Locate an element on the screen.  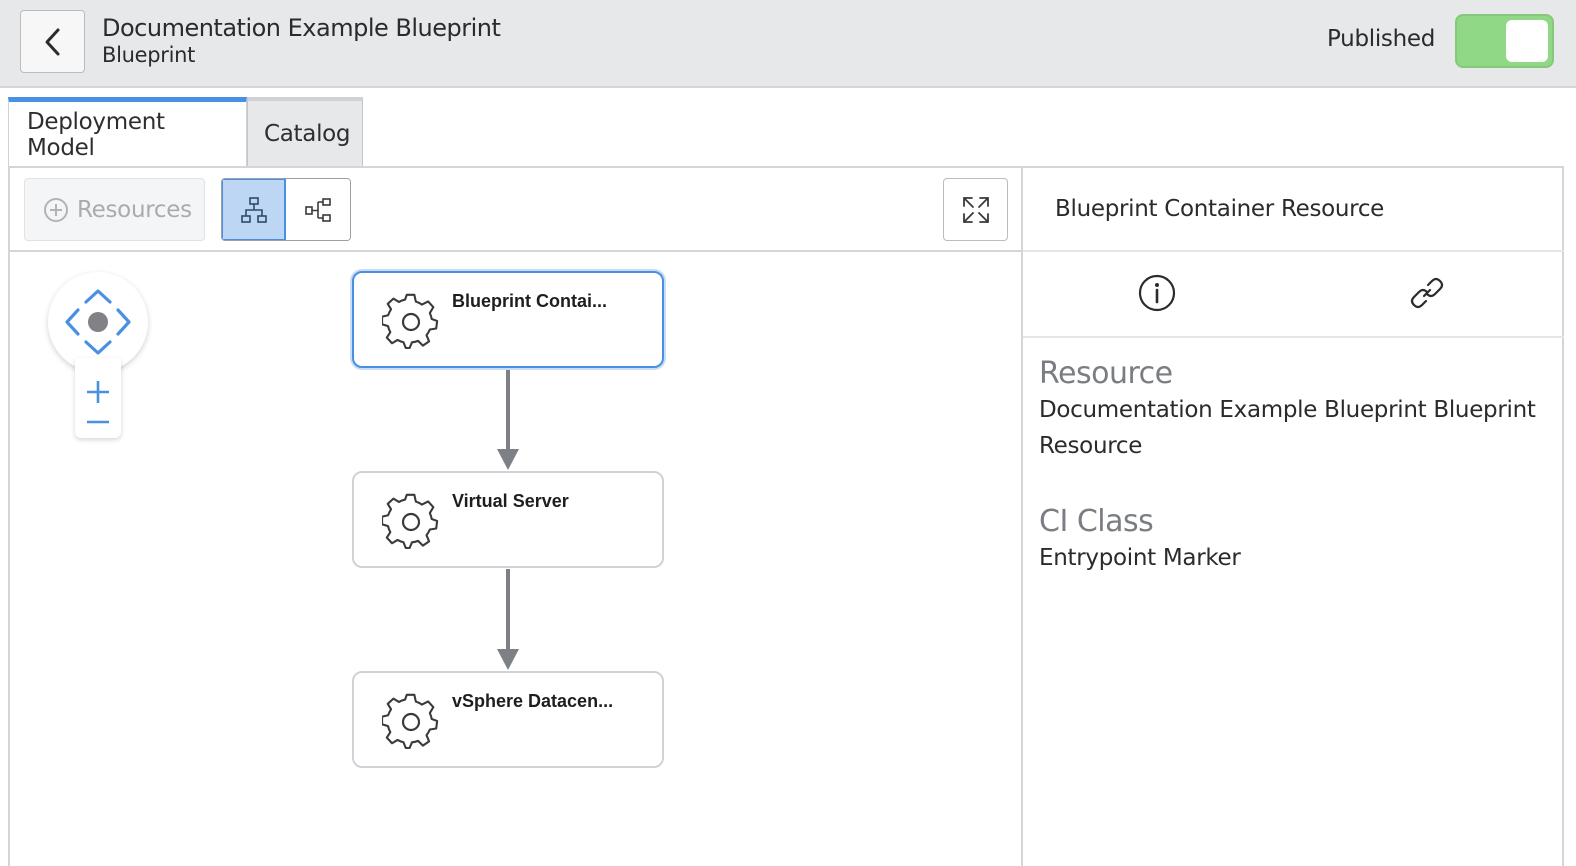
info-tab-button is located at coordinates (1157, 293).